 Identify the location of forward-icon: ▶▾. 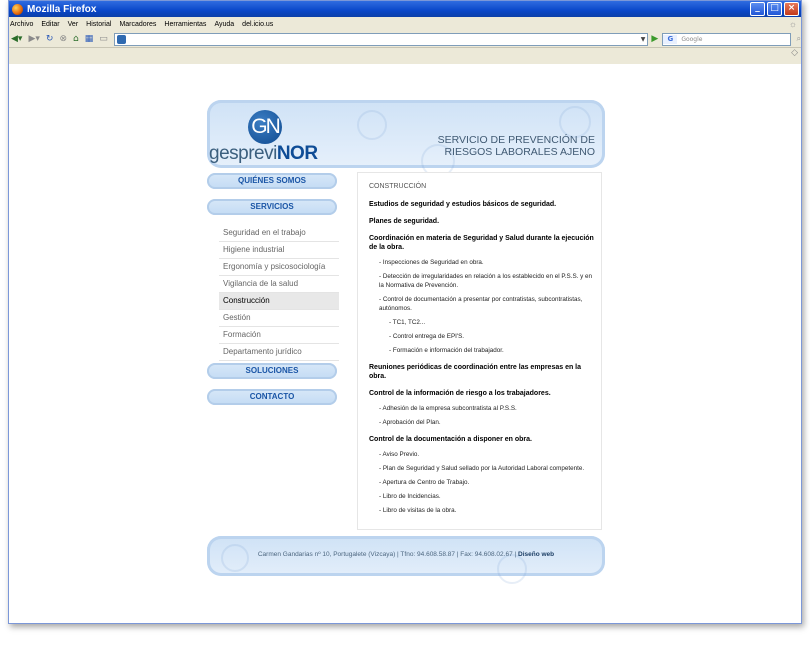
(33, 39).